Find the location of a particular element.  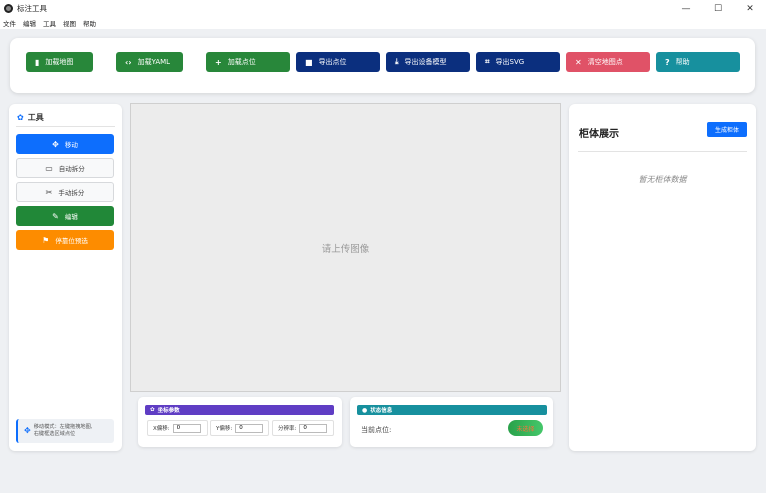

close-button: ✕ is located at coordinates (750, 8).